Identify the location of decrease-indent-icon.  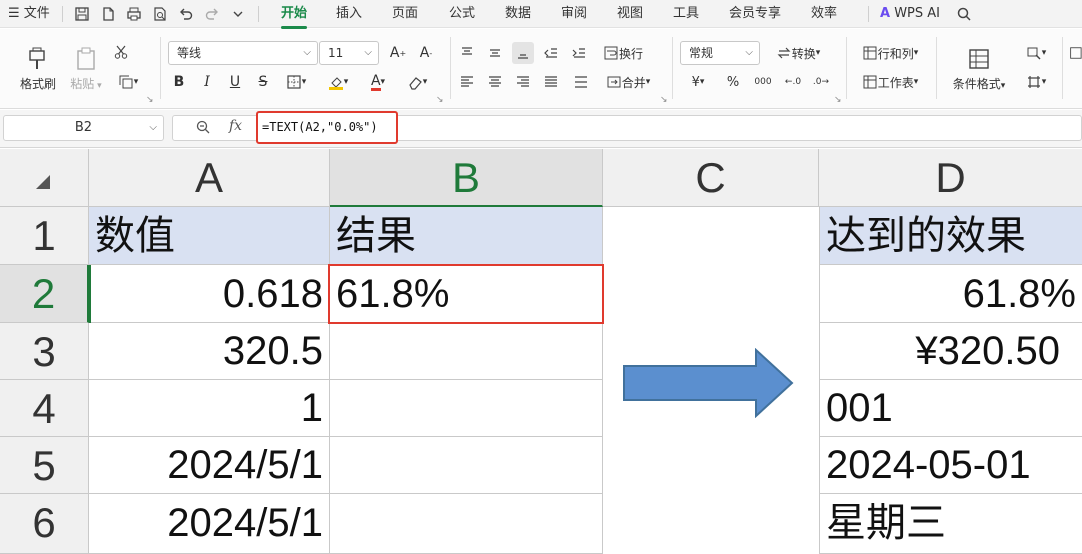
(551, 53).